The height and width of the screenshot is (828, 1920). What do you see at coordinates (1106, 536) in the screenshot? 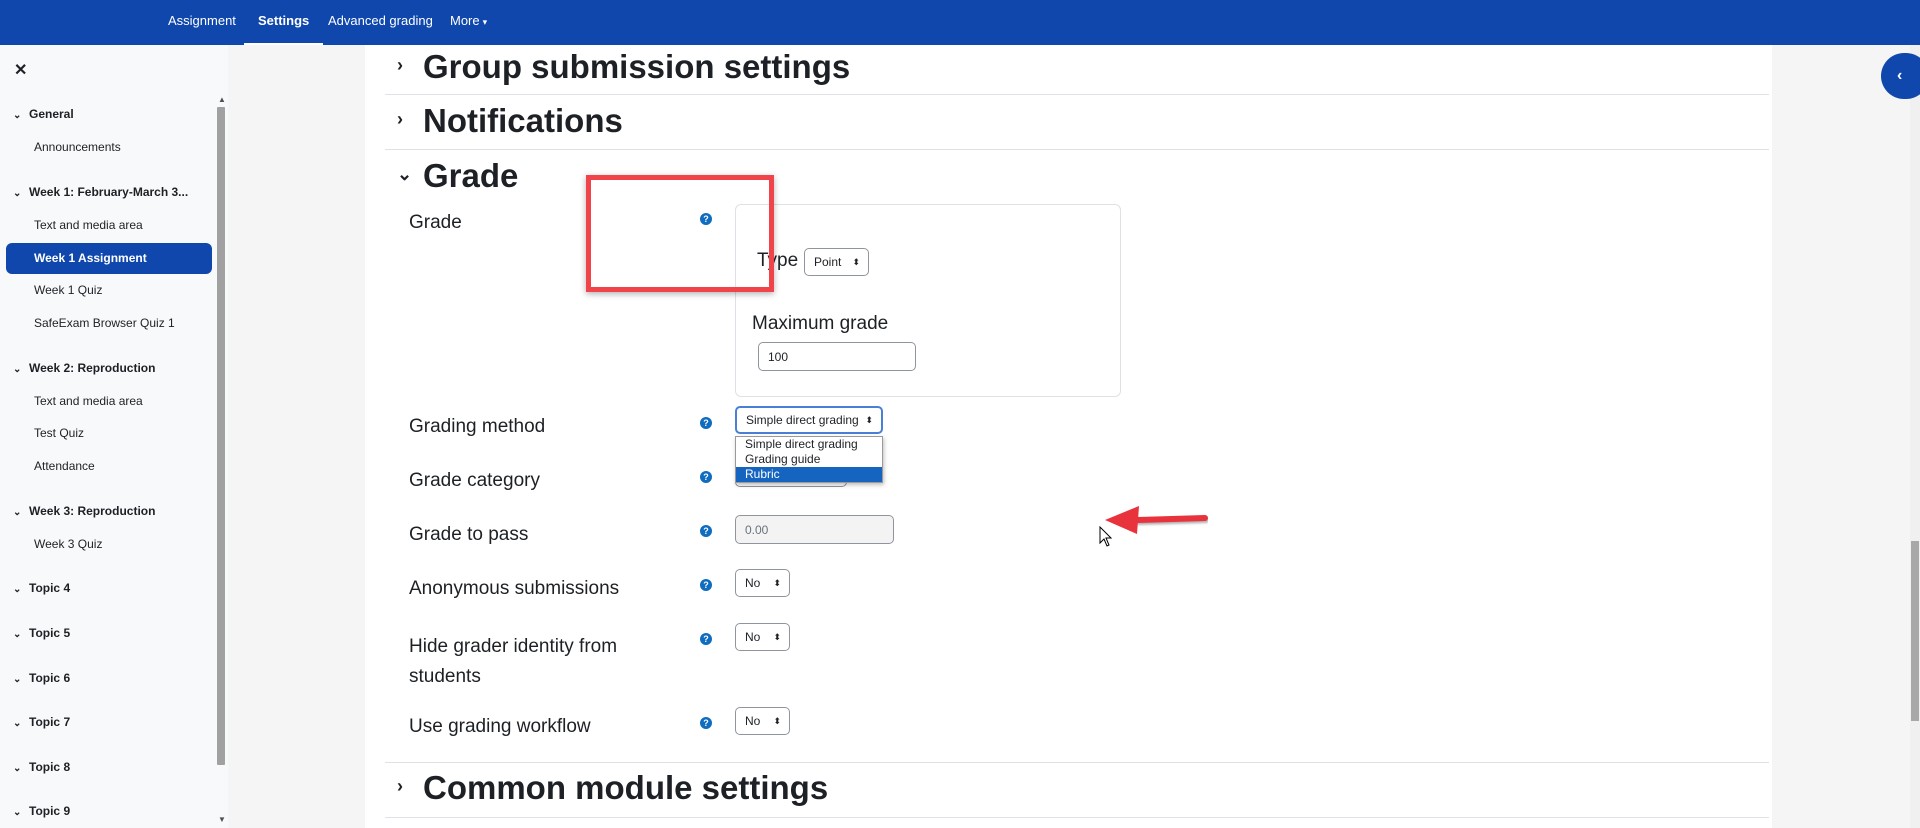
I see `mouse-cursor-icon` at bounding box center [1106, 536].